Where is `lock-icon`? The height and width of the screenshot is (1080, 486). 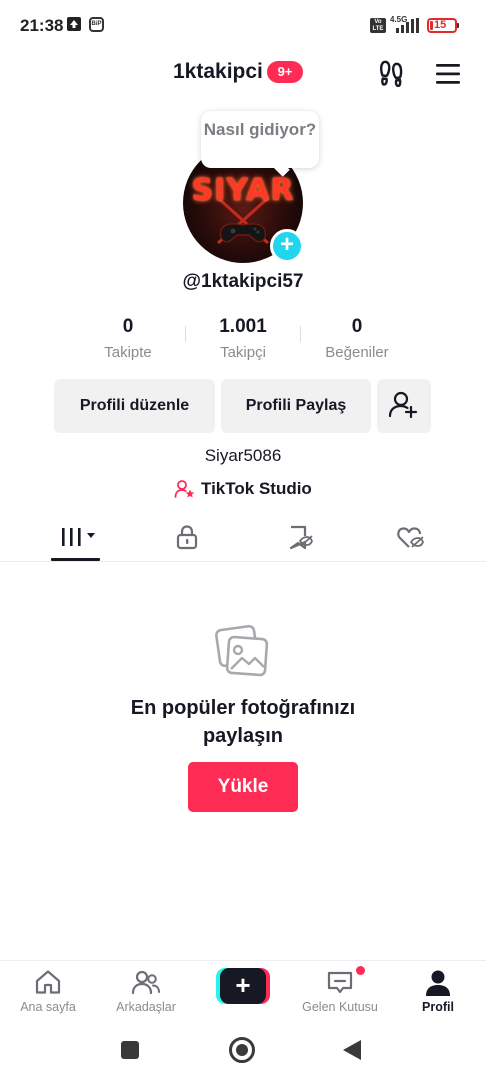 lock-icon is located at coordinates (187, 537).